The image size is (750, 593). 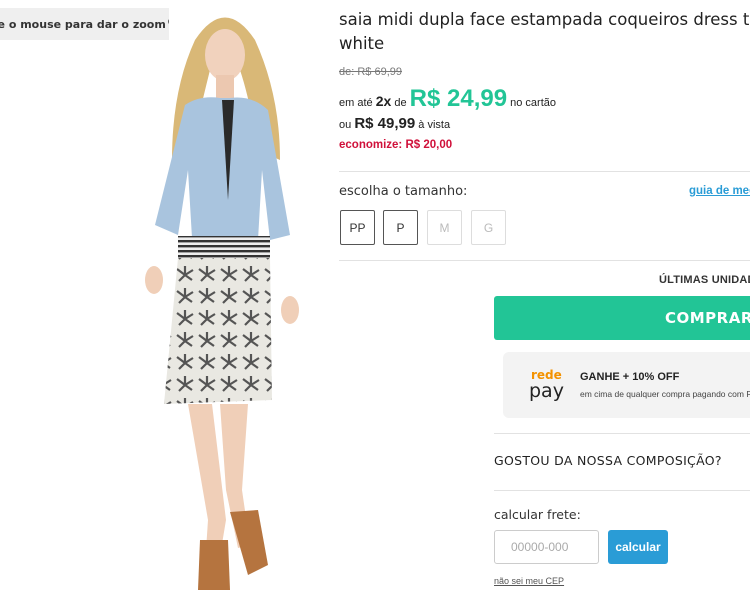 I want to click on installment-amount: R$ 24,99, so click(x=458, y=98).